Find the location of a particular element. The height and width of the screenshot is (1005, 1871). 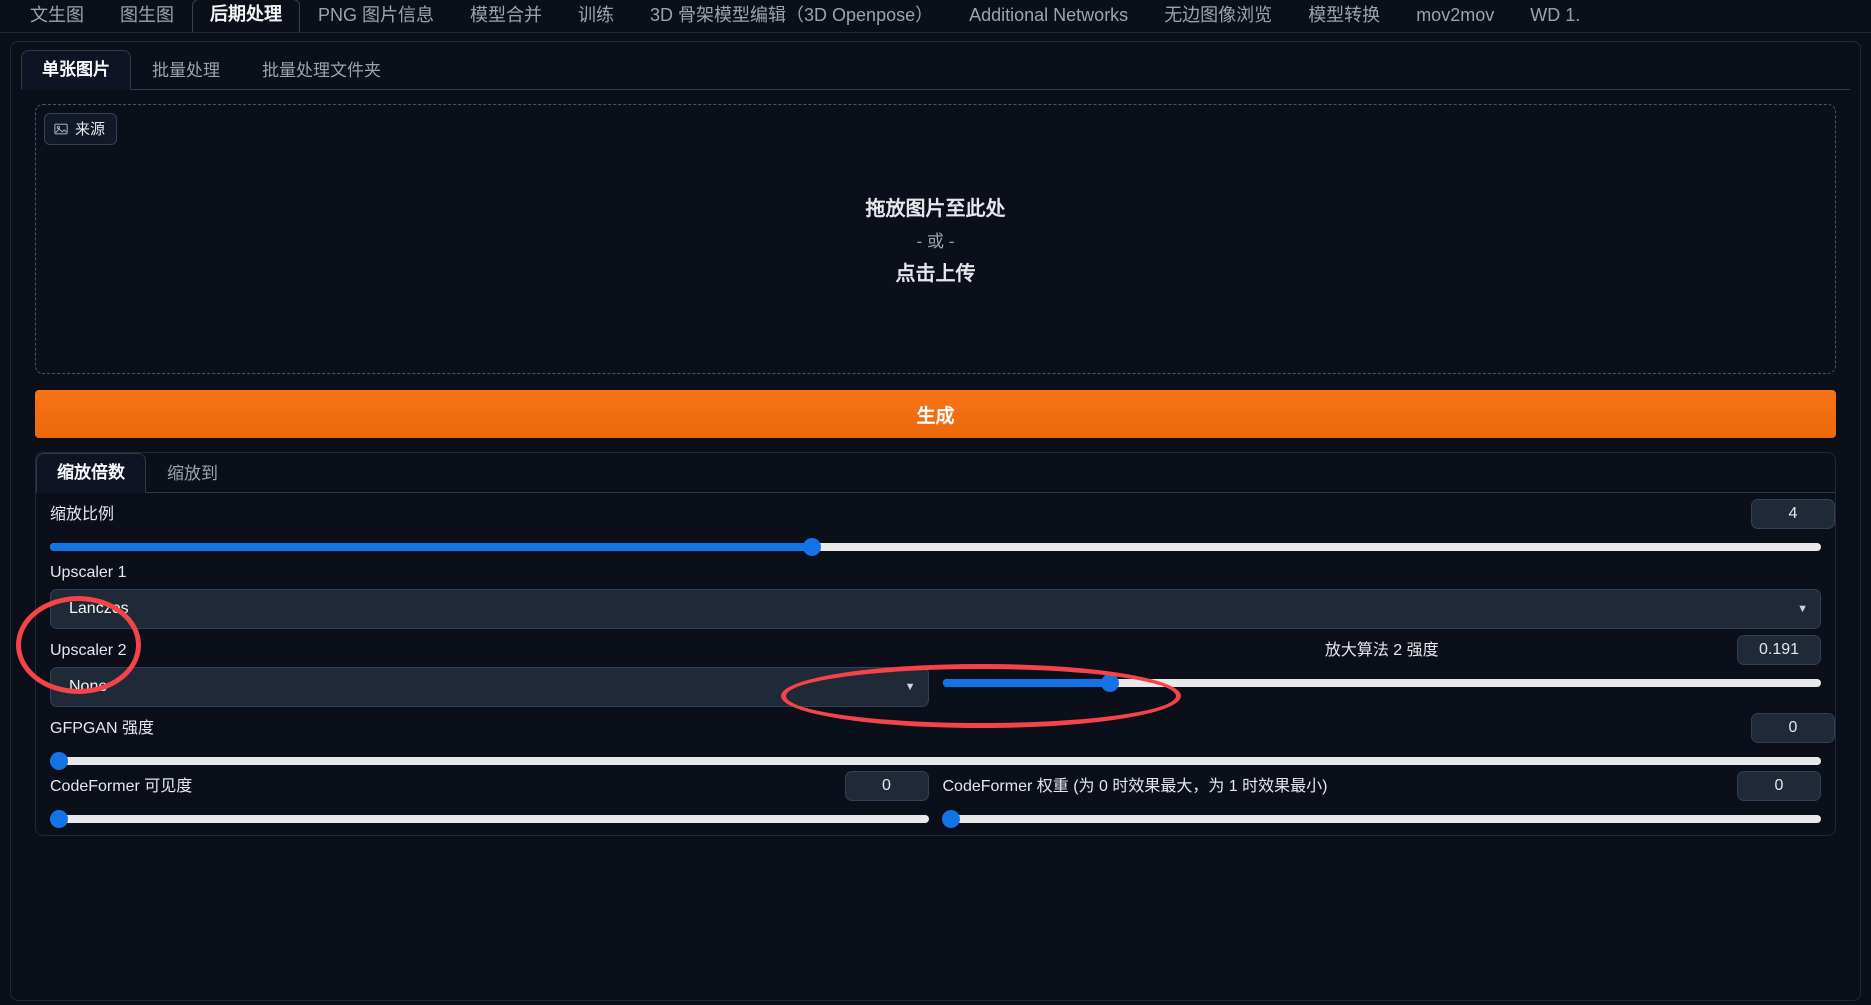

upscaler2-strength-knob is located at coordinates (1110, 683).